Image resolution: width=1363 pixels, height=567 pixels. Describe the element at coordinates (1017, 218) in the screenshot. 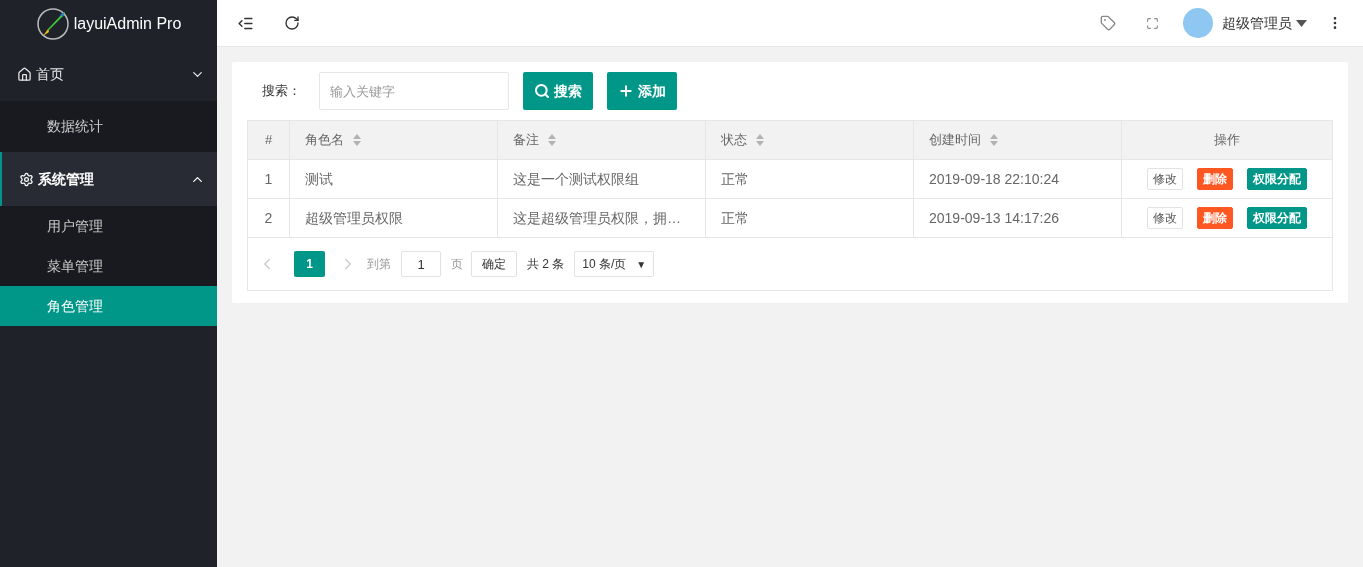

I see `table-cell: 2019-09-13 14:17:26` at that location.